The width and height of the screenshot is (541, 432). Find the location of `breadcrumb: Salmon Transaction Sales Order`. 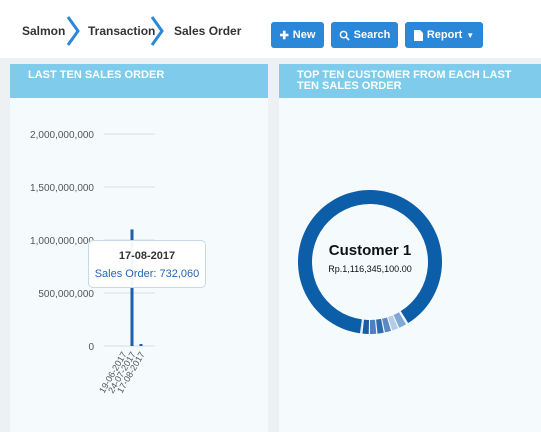

breadcrumb: Salmon Transaction Sales Order is located at coordinates (126, 31).